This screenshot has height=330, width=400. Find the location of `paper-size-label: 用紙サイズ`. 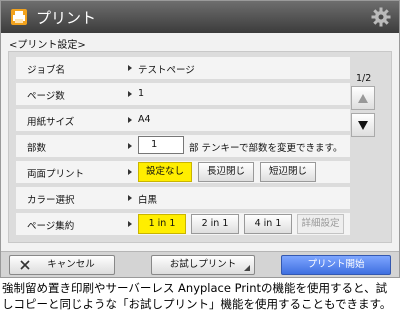

paper-size-label: 用紙サイズ is located at coordinates (51, 122).